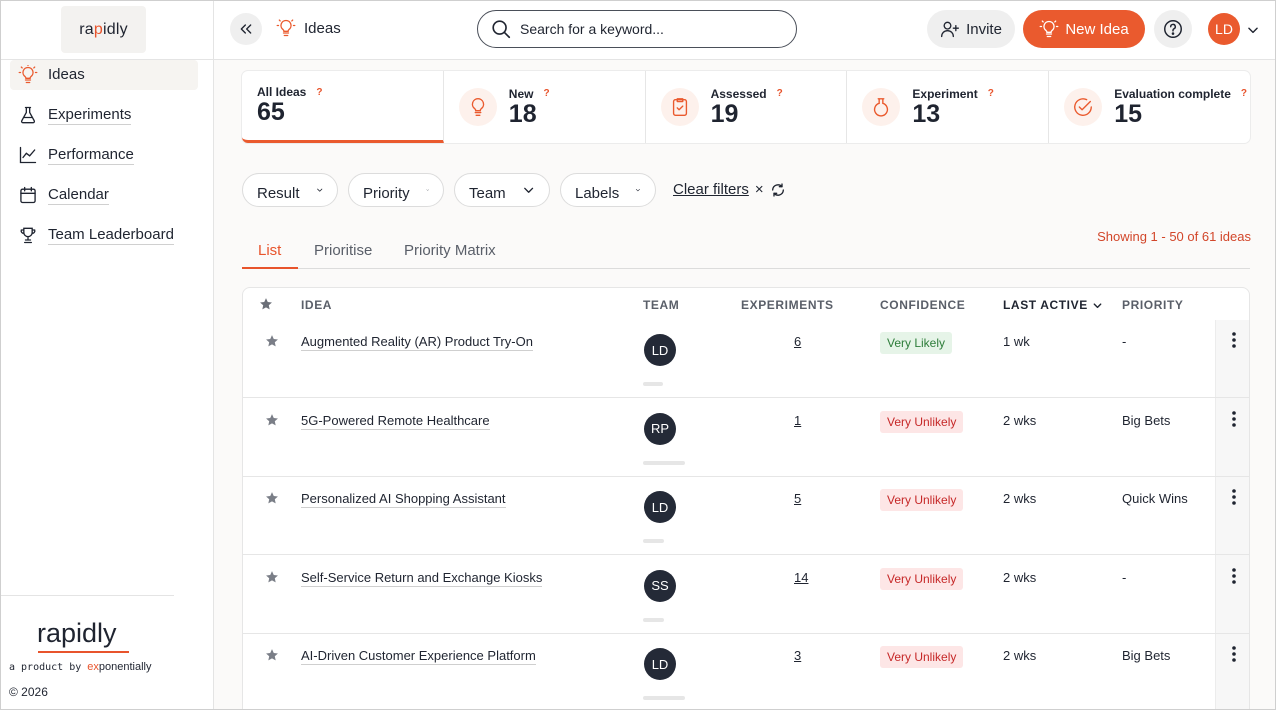  I want to click on clear-filters: Clear filters ×, so click(729, 189).